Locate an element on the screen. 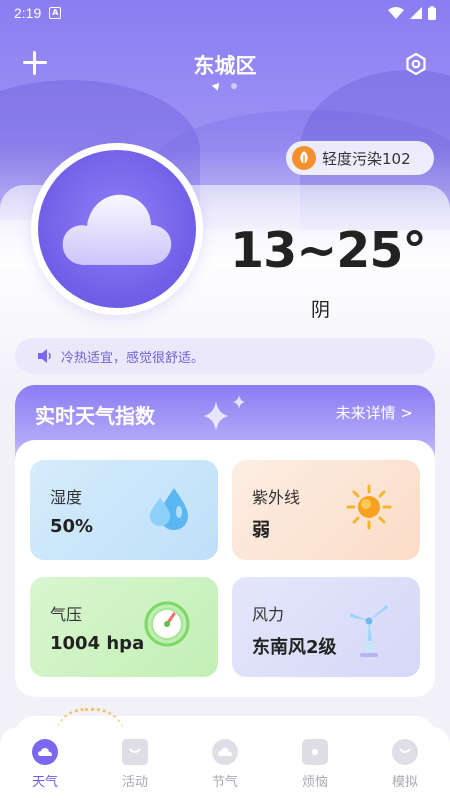  tab-solar-term: 节气 is located at coordinates (225, 764).